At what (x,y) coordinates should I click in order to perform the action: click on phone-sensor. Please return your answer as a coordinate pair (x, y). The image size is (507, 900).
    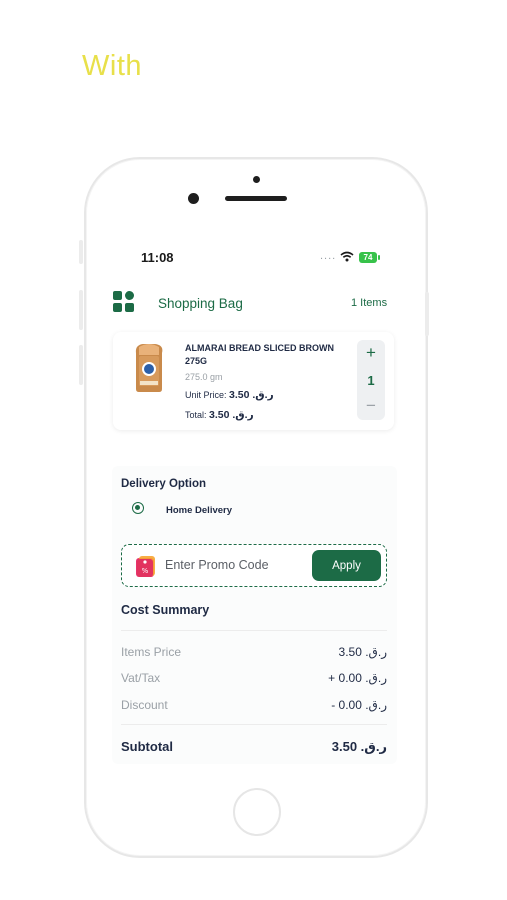
    Looking at the image, I should click on (256, 179).